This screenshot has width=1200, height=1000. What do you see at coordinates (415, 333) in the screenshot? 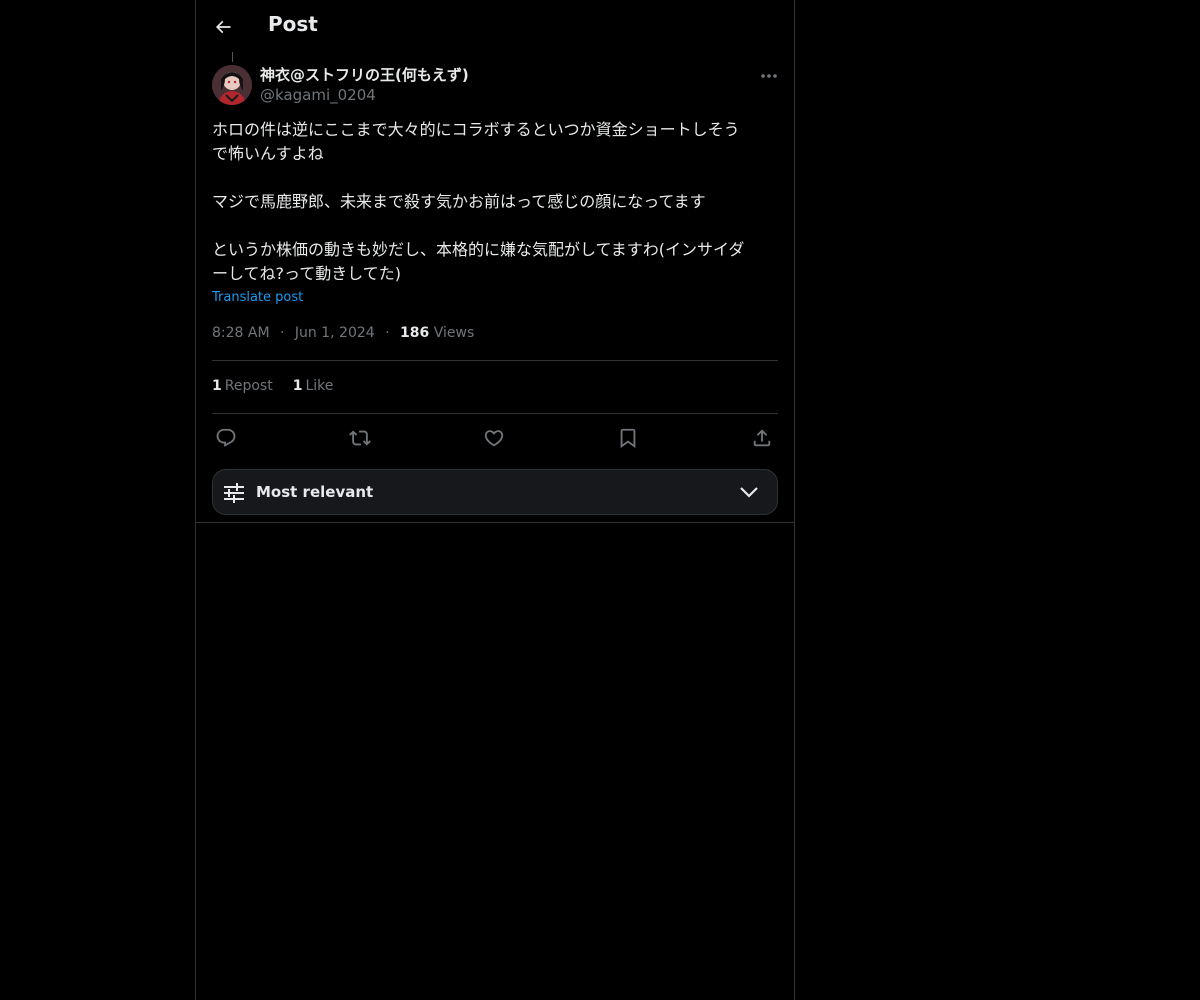
I see `views-count: 186` at bounding box center [415, 333].